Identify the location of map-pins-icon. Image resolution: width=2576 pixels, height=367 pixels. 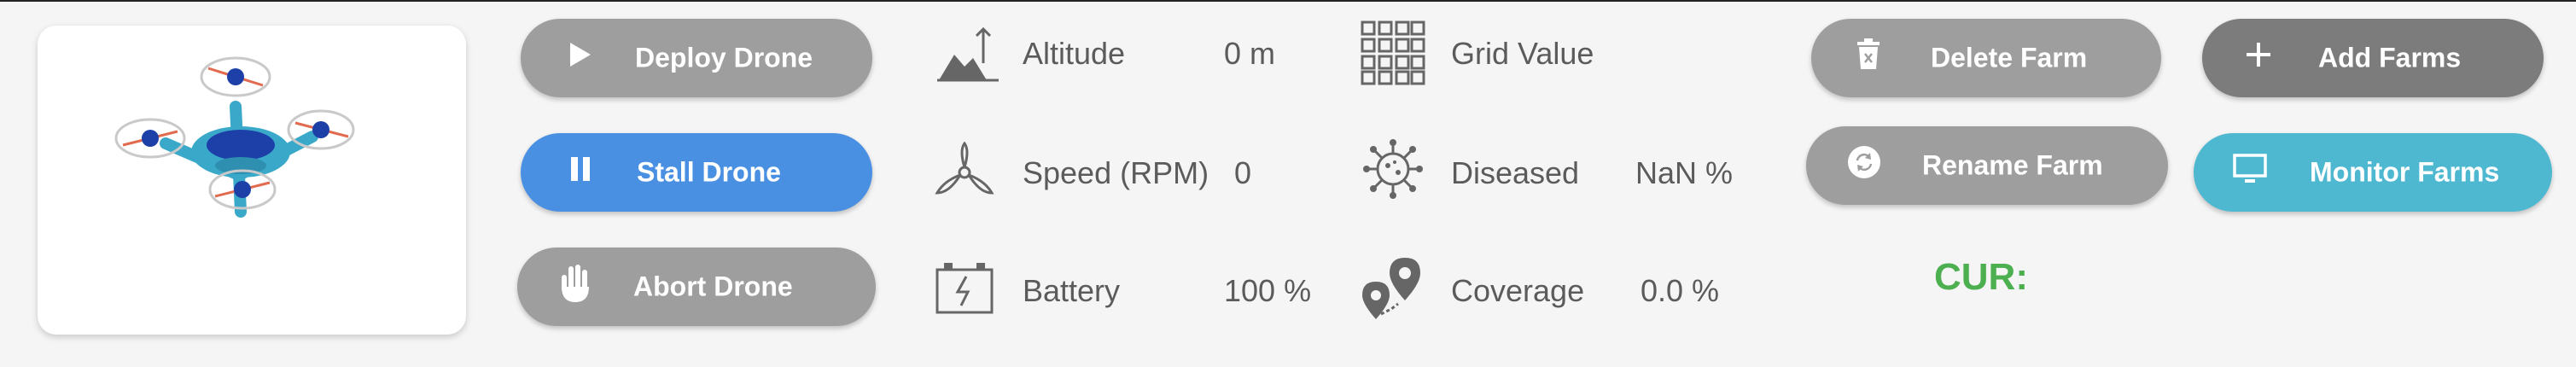
(1393, 291).